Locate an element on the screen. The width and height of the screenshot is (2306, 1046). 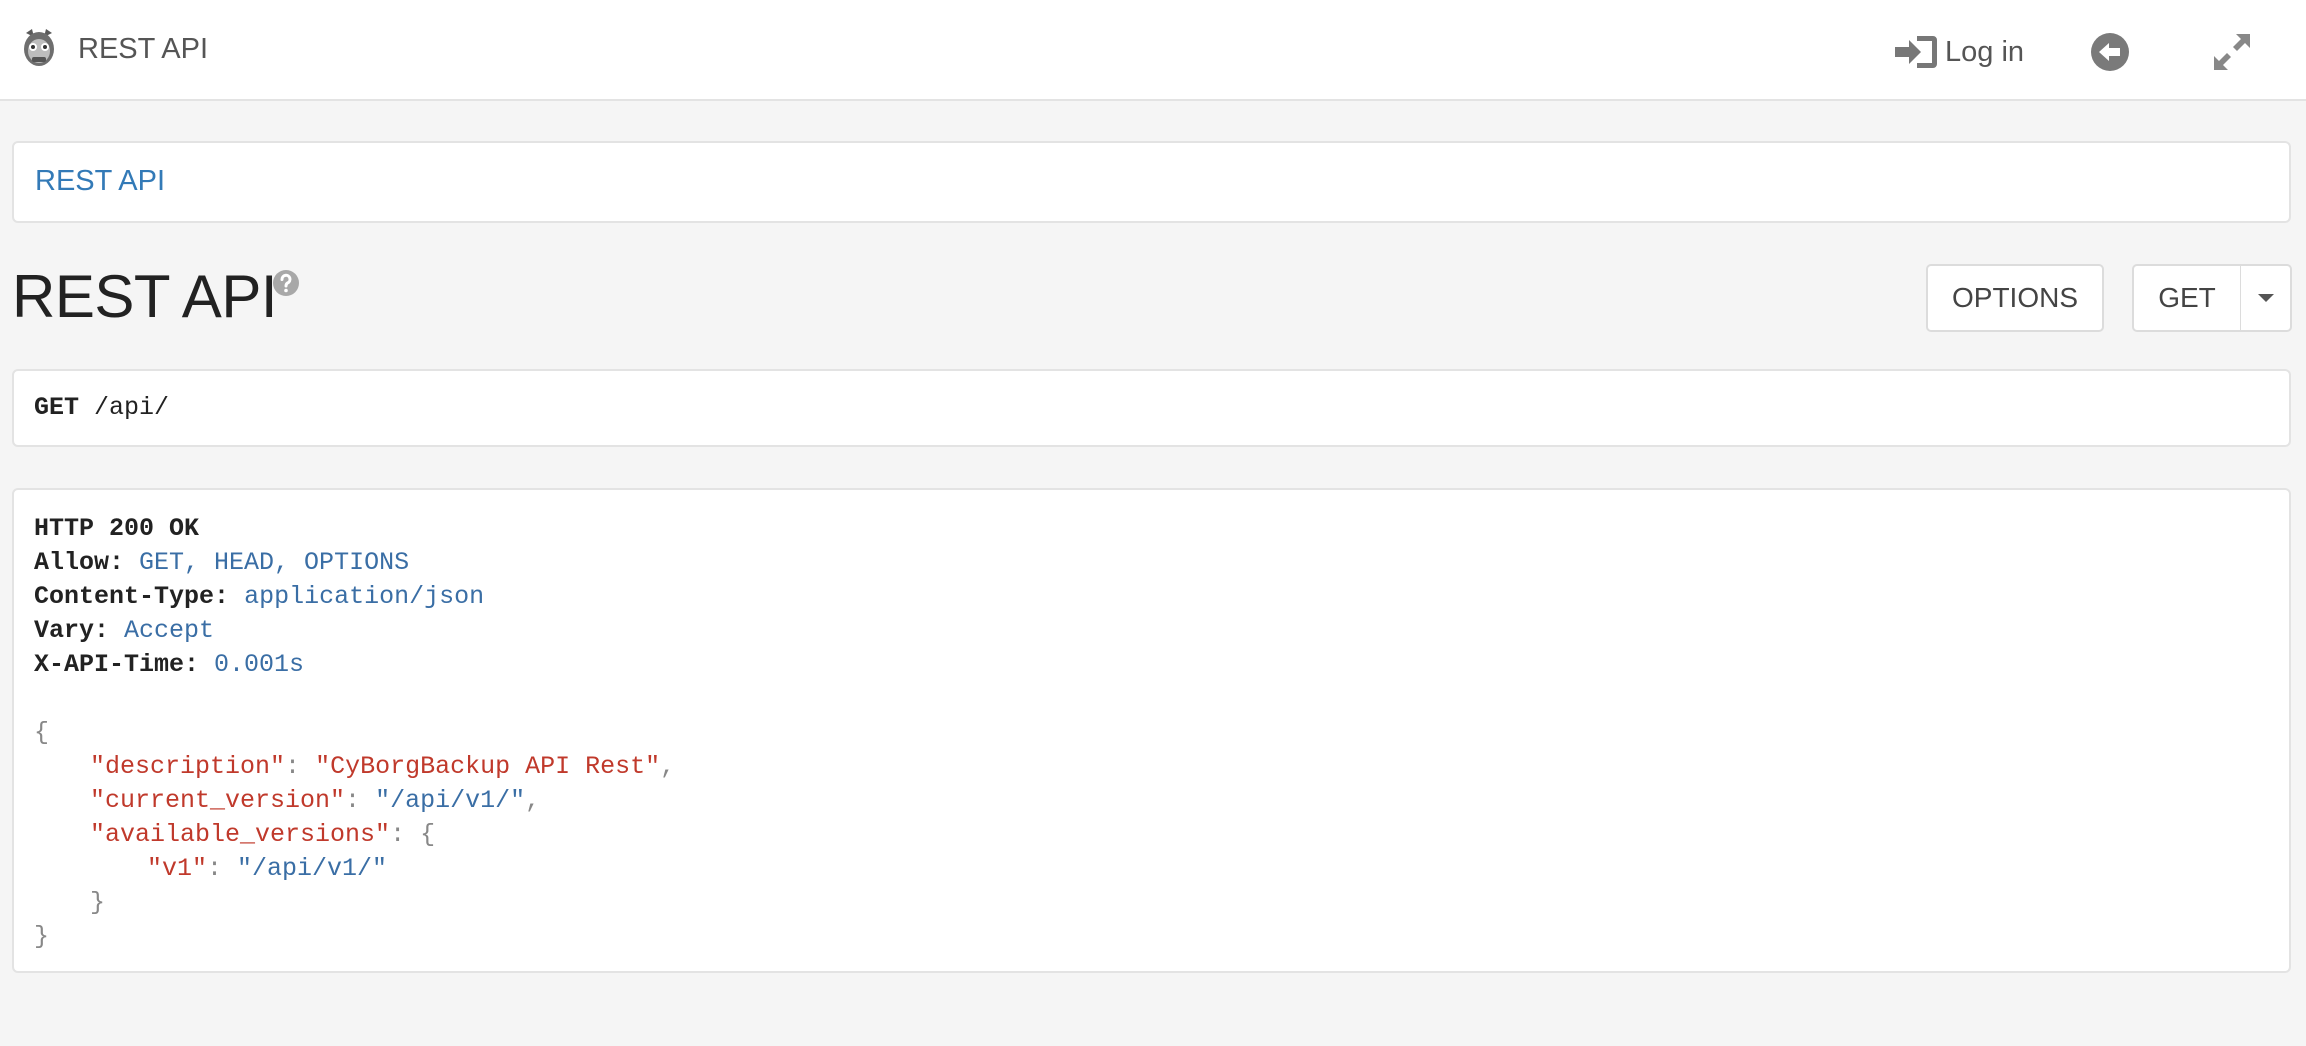
request-path: /api/ is located at coordinates (132, 407).